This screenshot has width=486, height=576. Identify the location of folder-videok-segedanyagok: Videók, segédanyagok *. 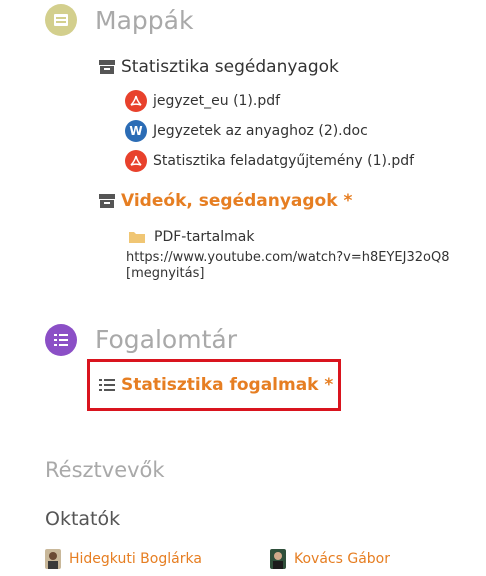
(225, 201).